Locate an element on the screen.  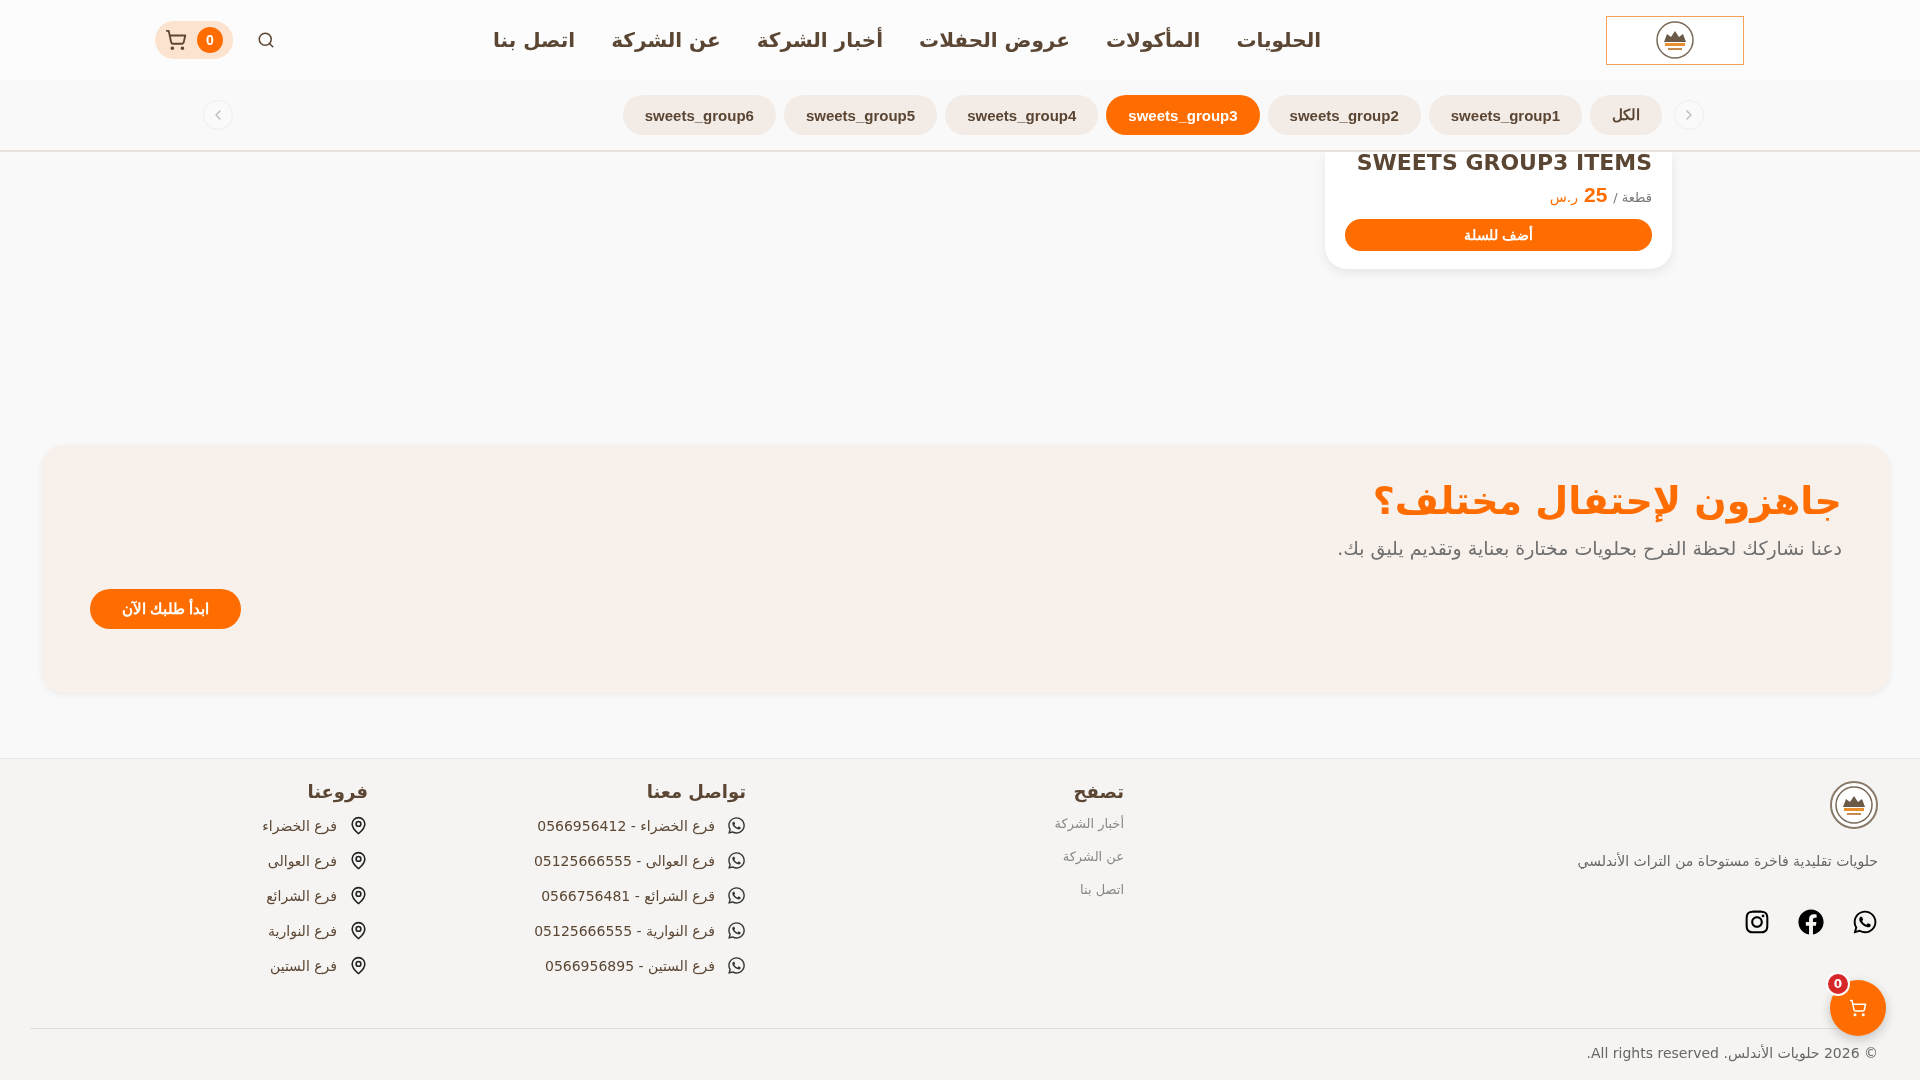
category-tab: sweets_group4 is located at coordinates (1022, 115).